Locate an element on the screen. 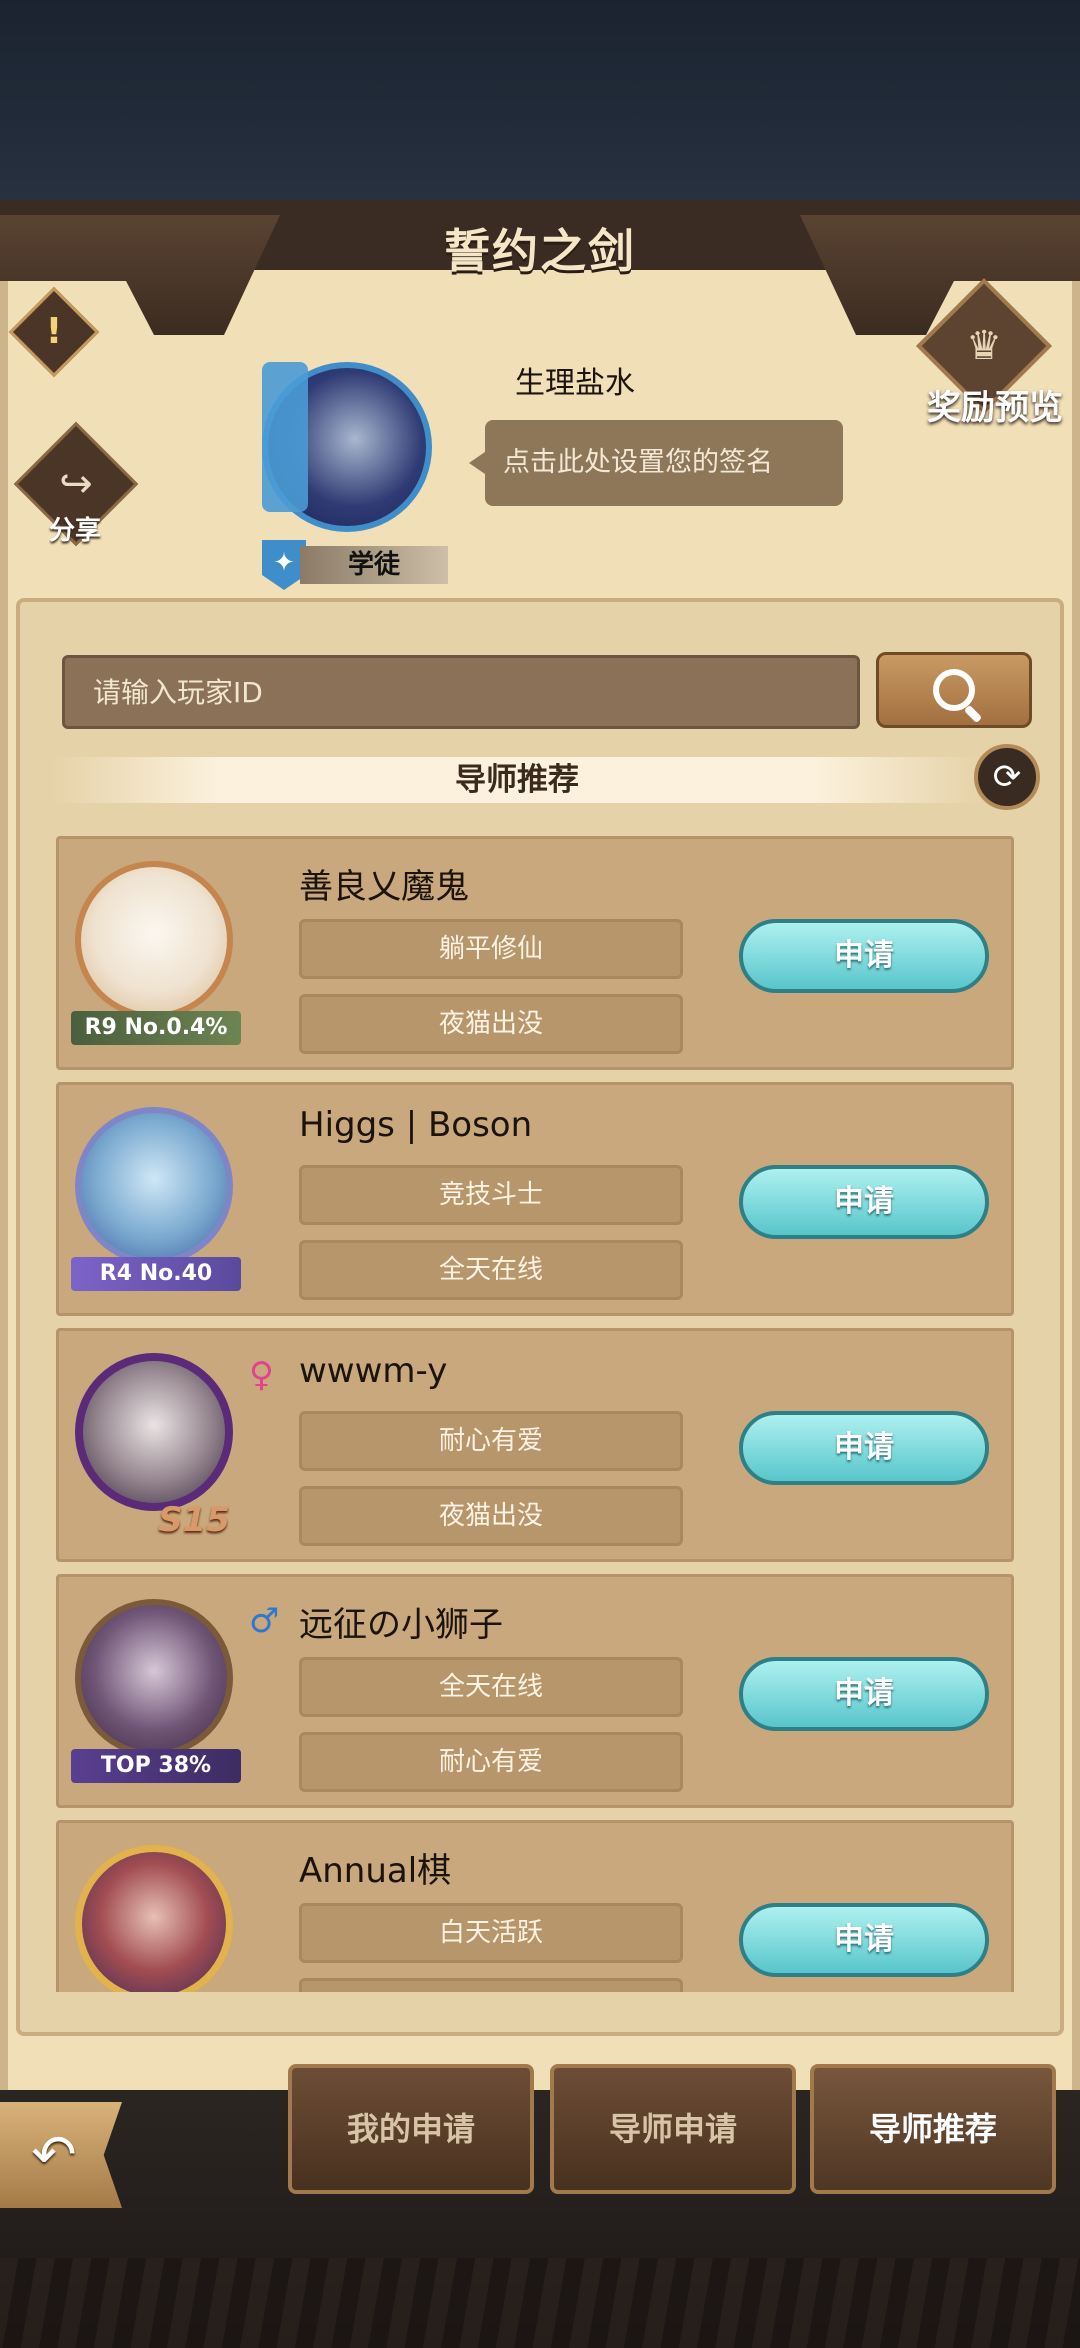 Image resolution: width=1080 pixels, height=2348 pixels. mentor-card: R9 No.0.4% 善良乂魔鬼 躺平修仙 夜猫出没 申请 is located at coordinates (535, 953).